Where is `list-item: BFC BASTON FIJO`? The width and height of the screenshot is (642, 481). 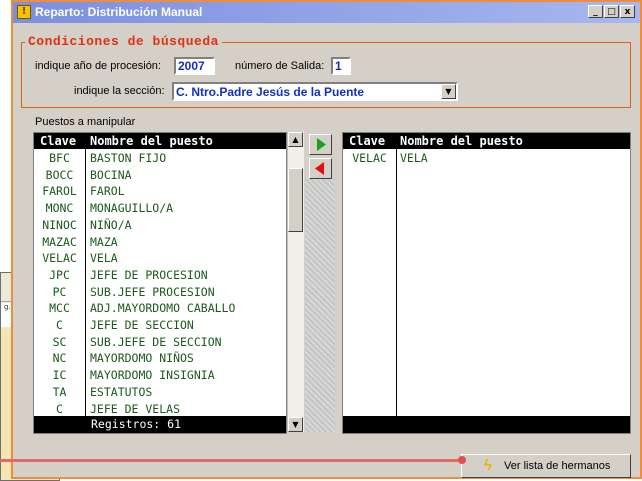 list-item: BFC BASTON FIJO is located at coordinates (160, 158).